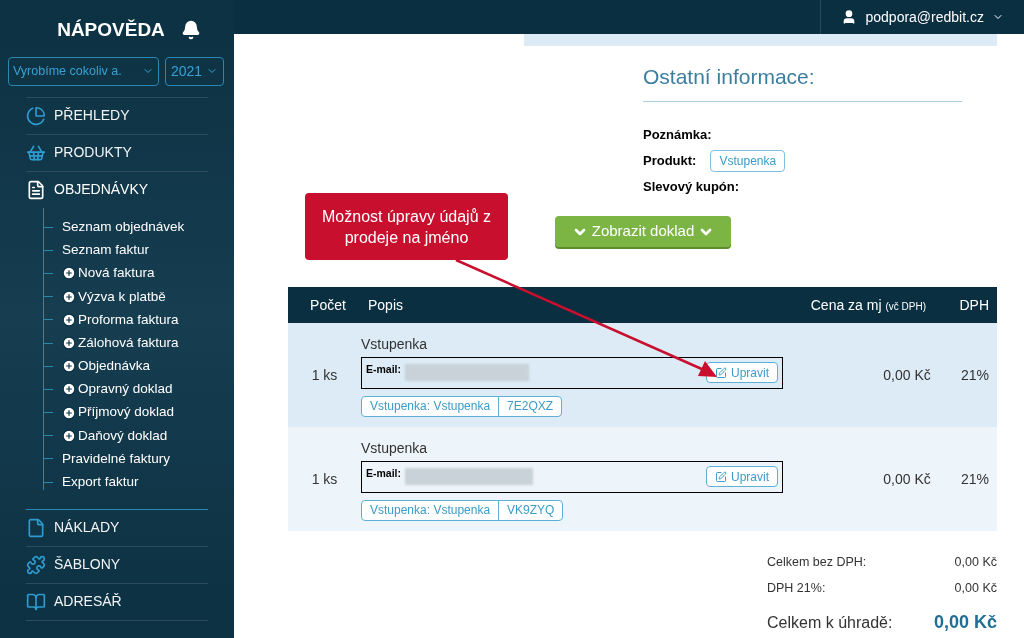 This screenshot has width=1024, height=638. Describe the element at coordinates (111, 30) in the screenshot. I see `app-title: NÁPOVĚDA` at that location.